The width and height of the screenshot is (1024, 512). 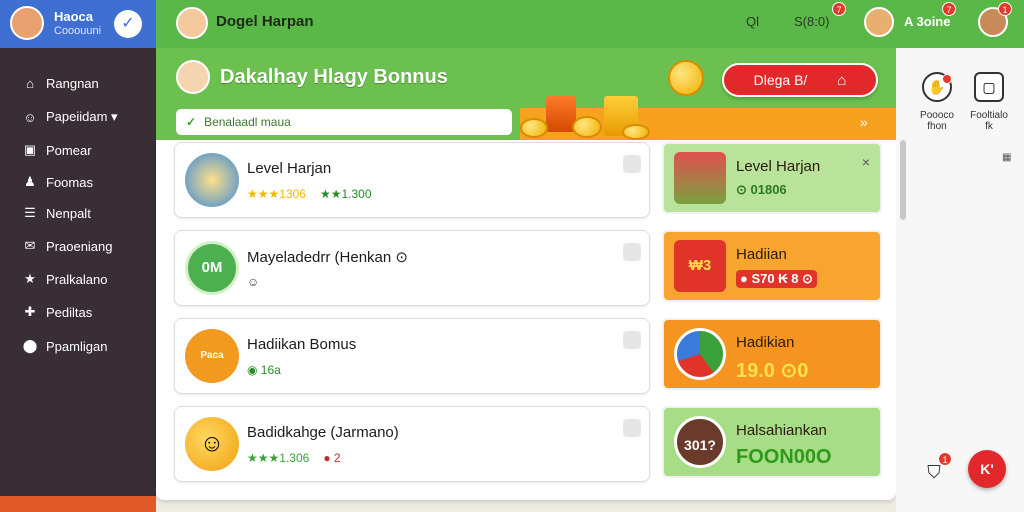 What do you see at coordinates (82, 116) in the screenshot?
I see `sidebar-item-label: Papeiidam ▾` at bounding box center [82, 116].